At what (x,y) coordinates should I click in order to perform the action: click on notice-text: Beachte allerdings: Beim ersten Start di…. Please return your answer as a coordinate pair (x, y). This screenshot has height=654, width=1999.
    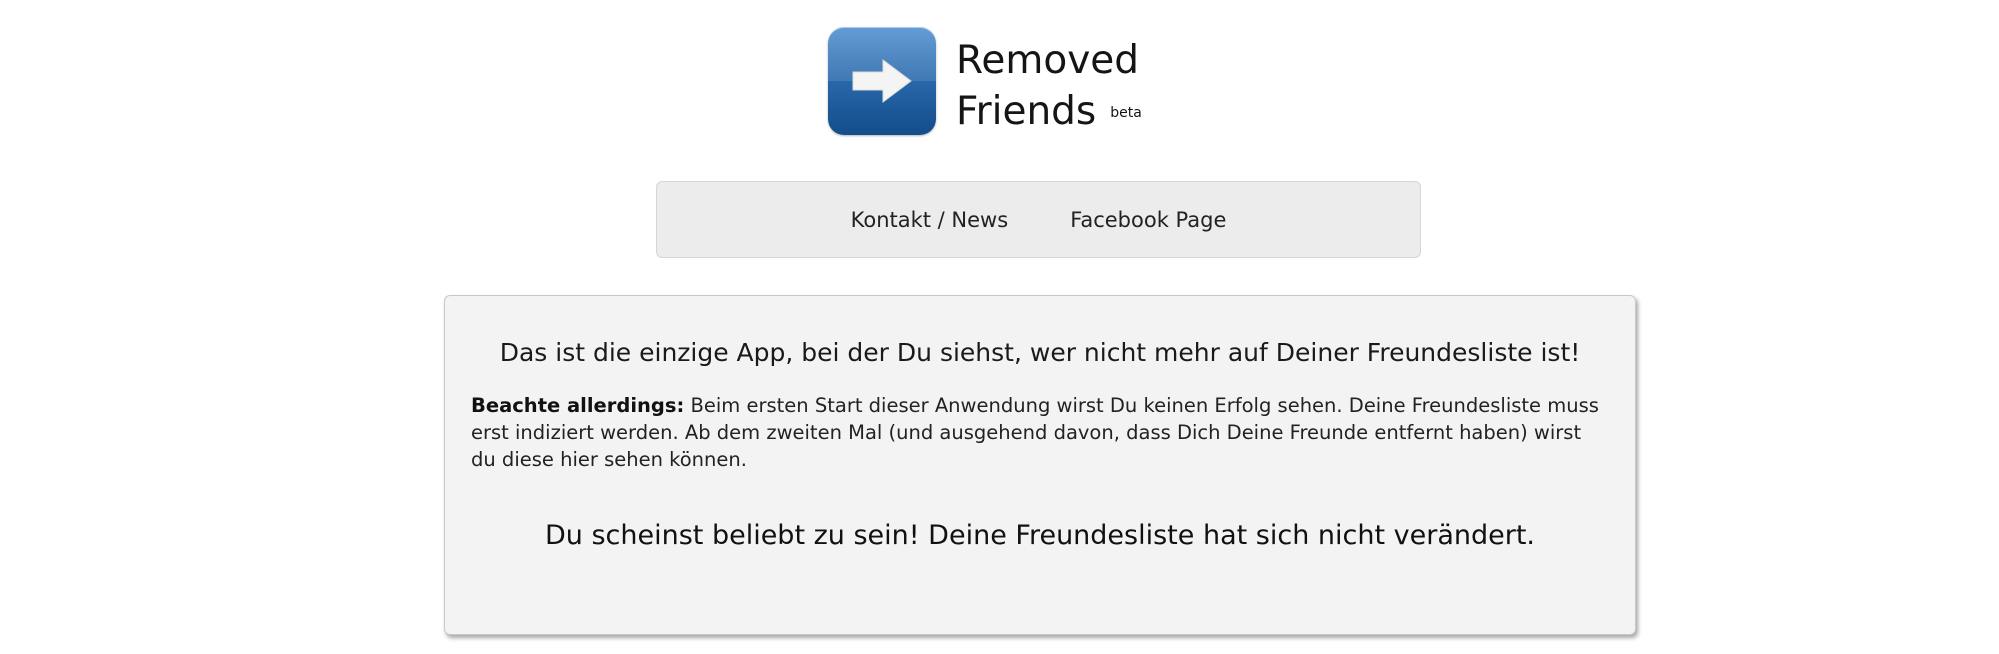
    Looking at the image, I should click on (1040, 432).